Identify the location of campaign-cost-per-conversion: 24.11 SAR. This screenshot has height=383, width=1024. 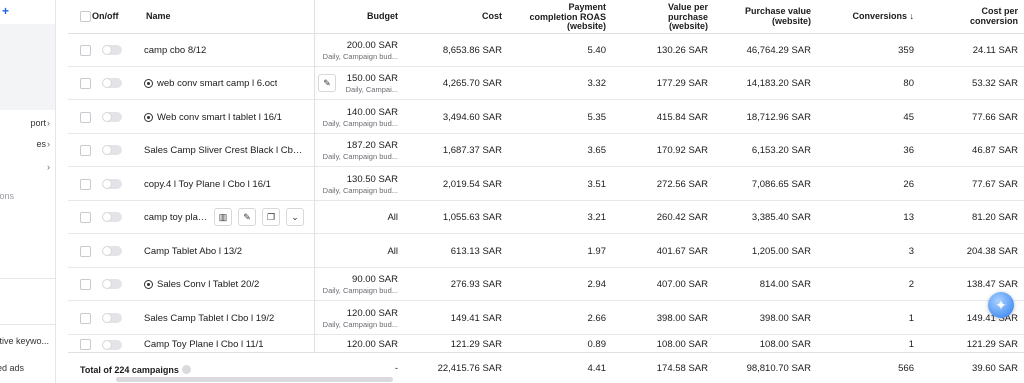
(995, 50).